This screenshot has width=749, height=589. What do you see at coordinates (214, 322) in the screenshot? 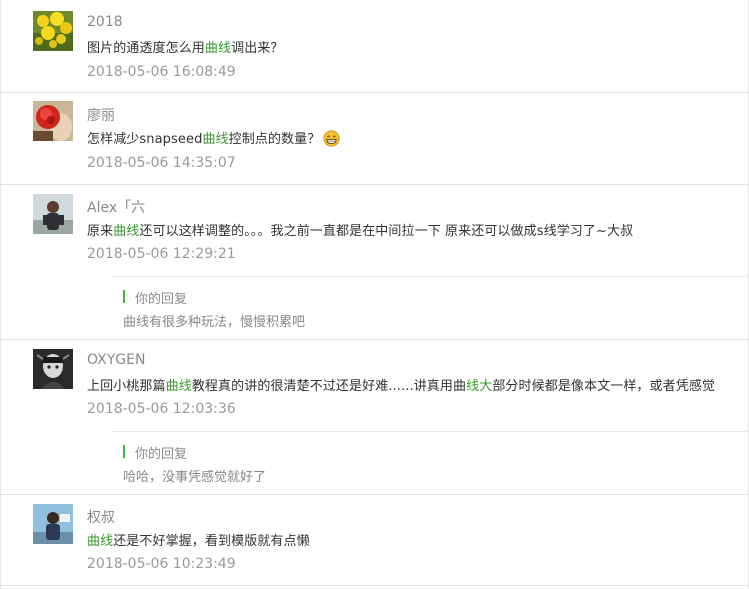
I see `reply-text: 曲线有很多种玩法，慢慢积累吧` at bounding box center [214, 322].